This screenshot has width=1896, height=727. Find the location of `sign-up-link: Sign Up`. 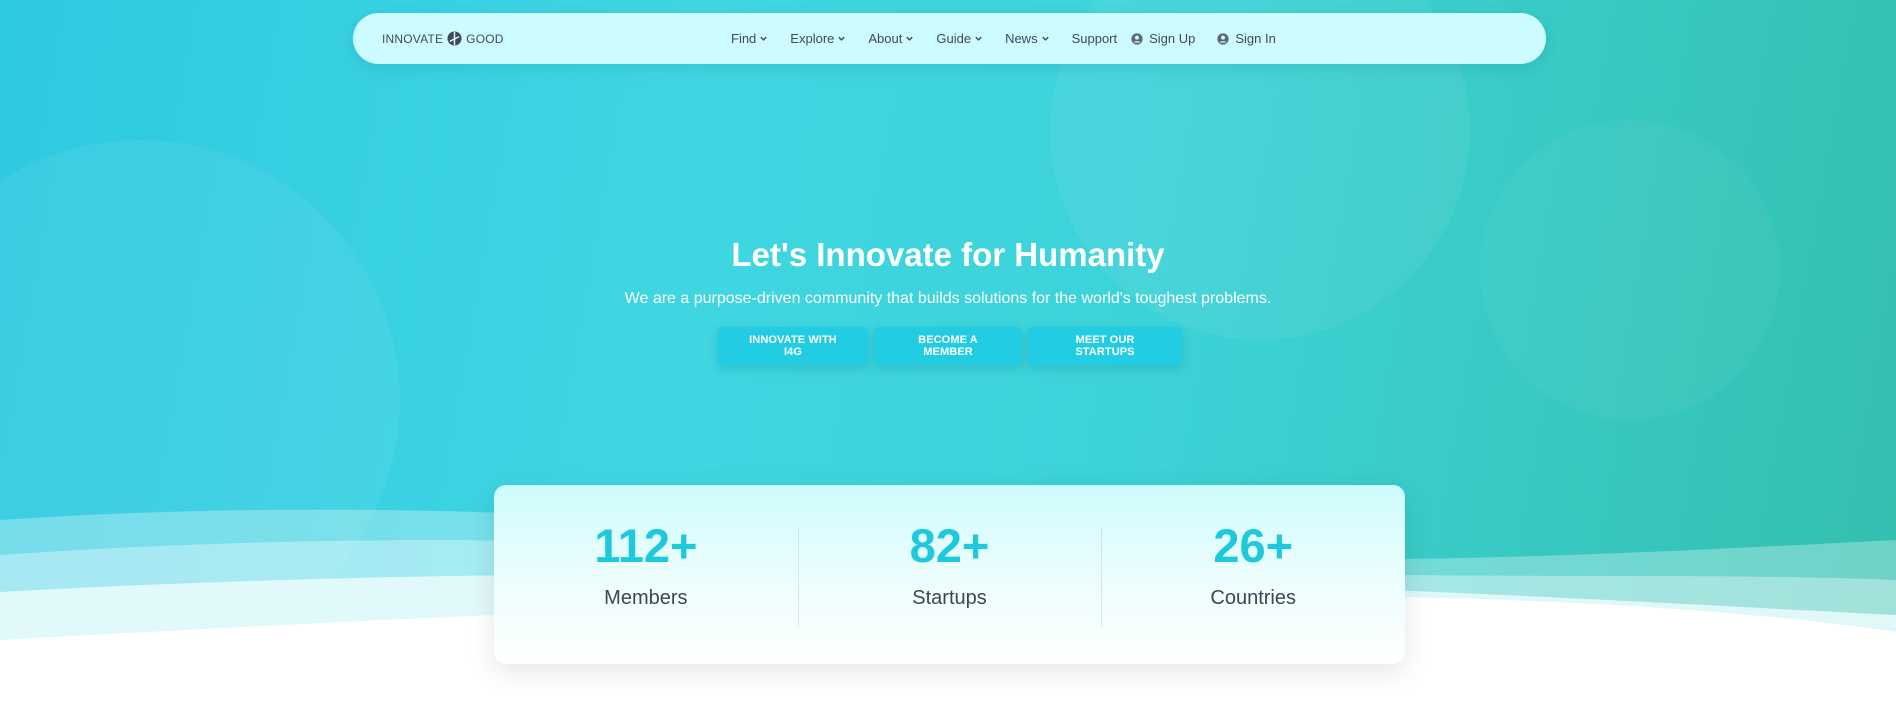

sign-up-link: Sign Up is located at coordinates (1163, 38).